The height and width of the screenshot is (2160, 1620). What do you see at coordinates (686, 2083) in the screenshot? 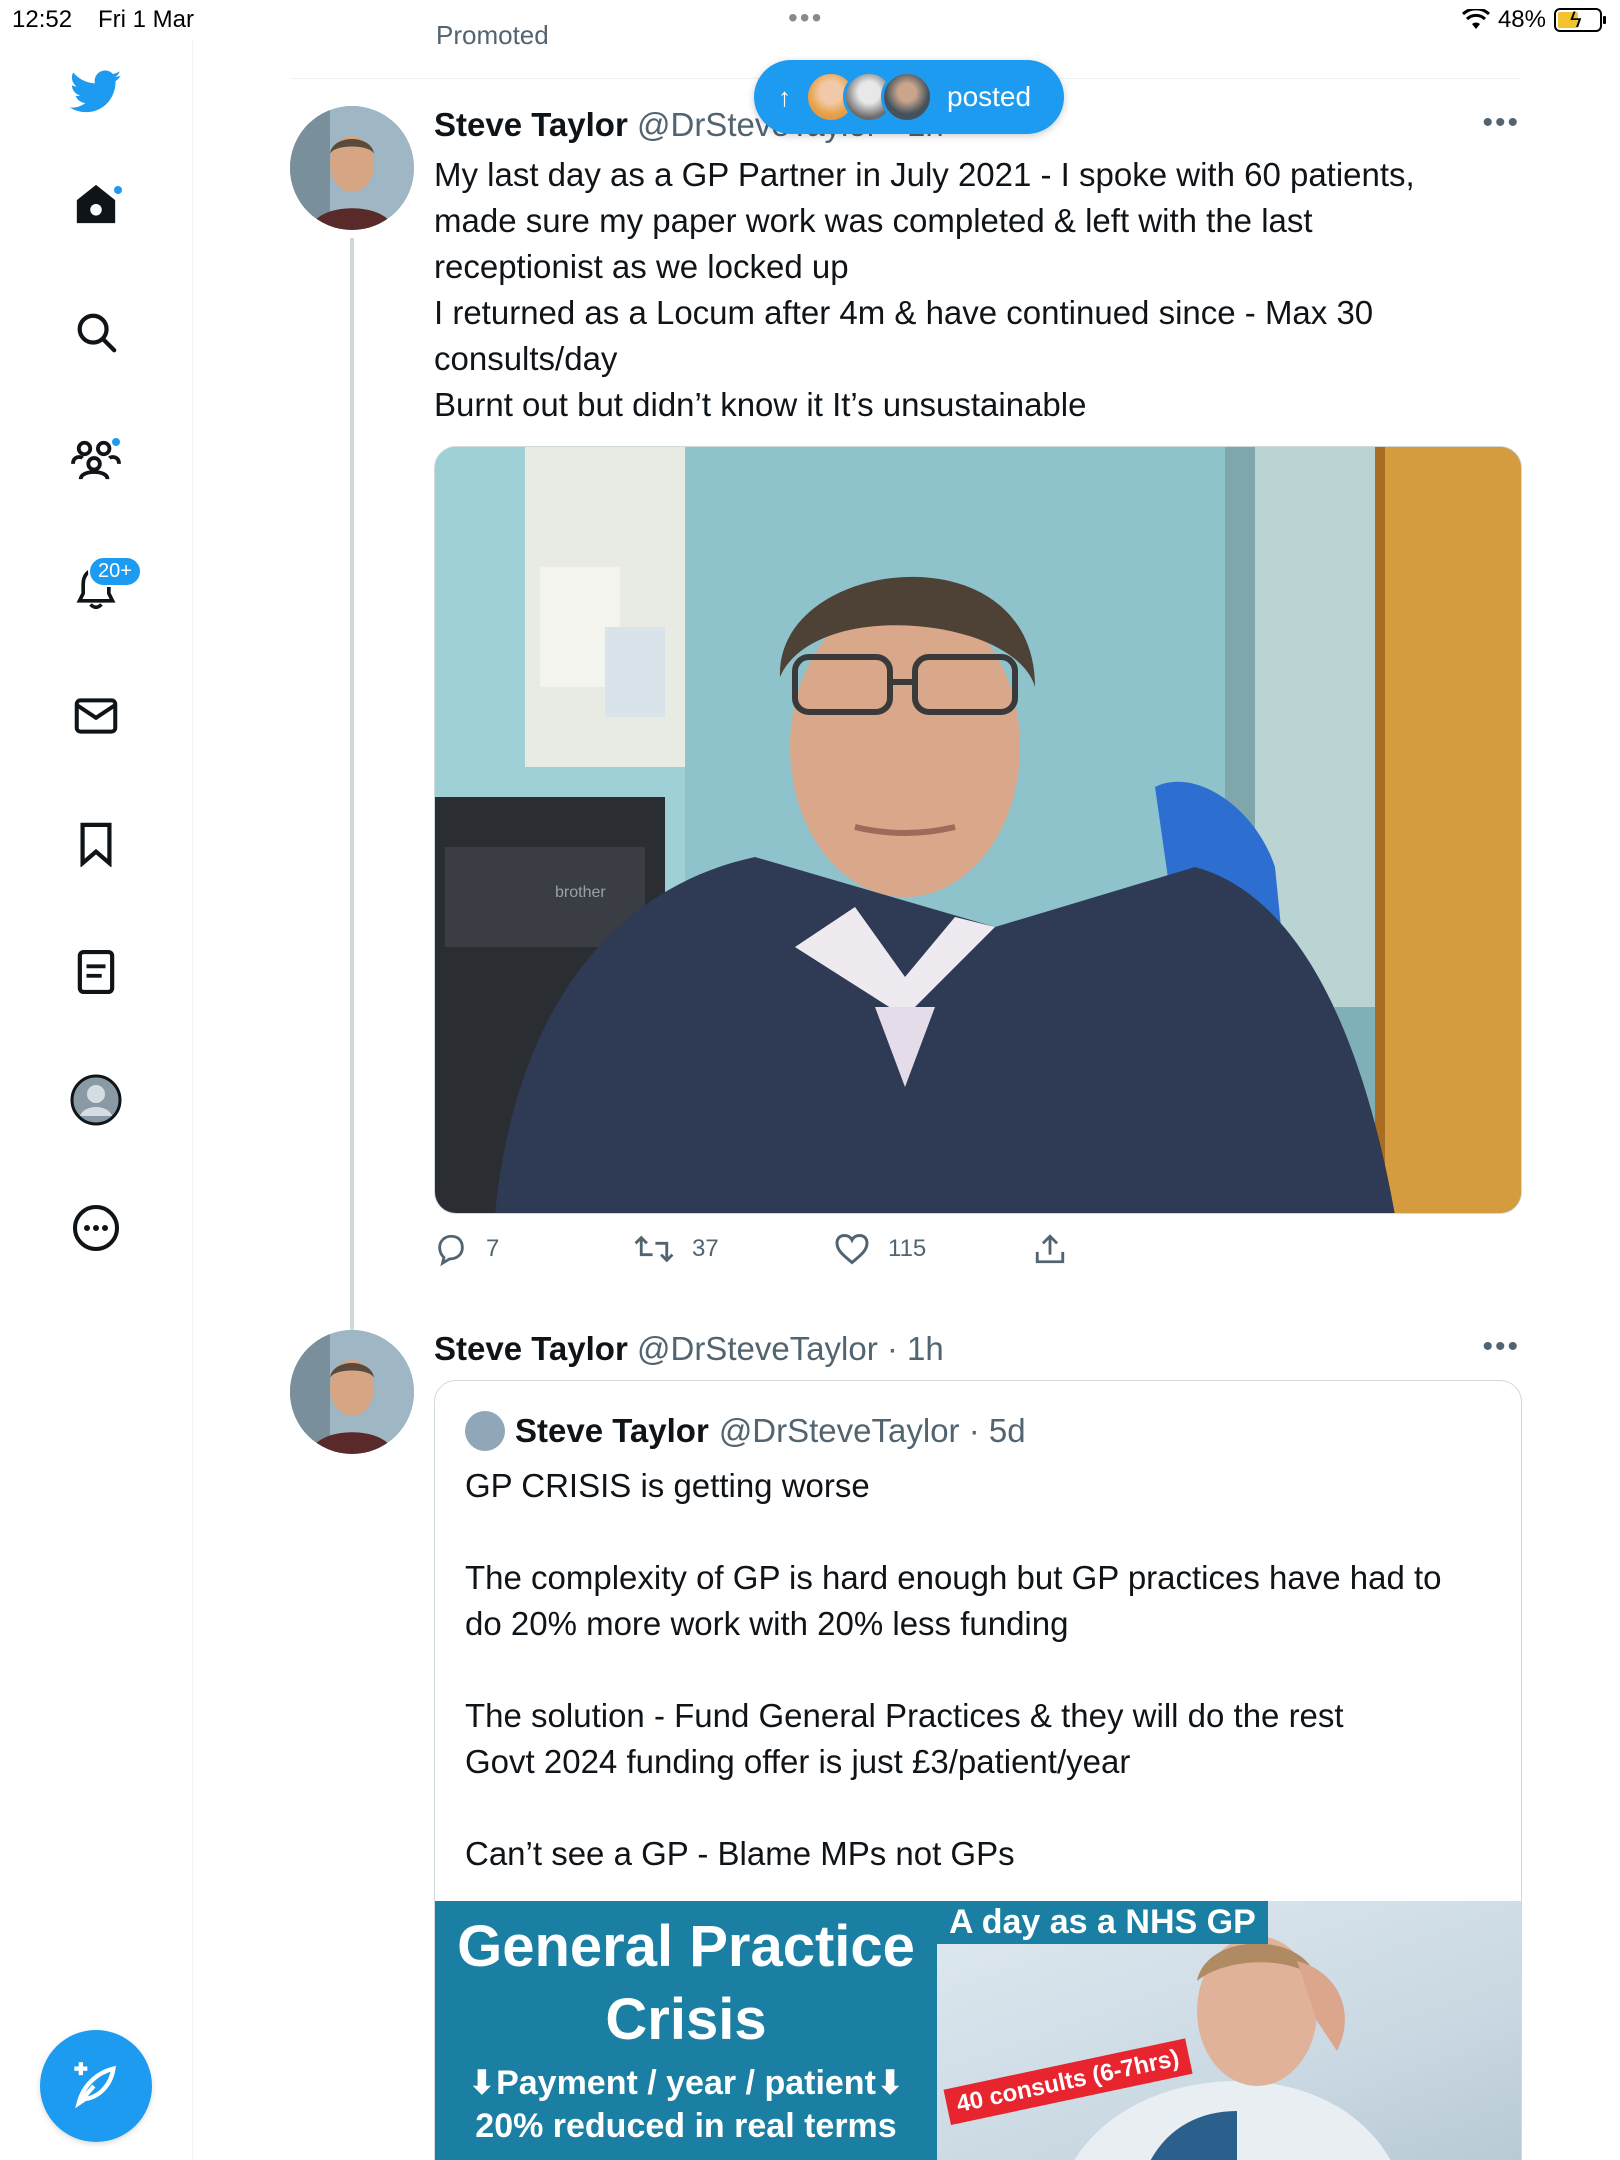
I see `card-line1: ⬇Payment / year / patient⬇` at bounding box center [686, 2083].